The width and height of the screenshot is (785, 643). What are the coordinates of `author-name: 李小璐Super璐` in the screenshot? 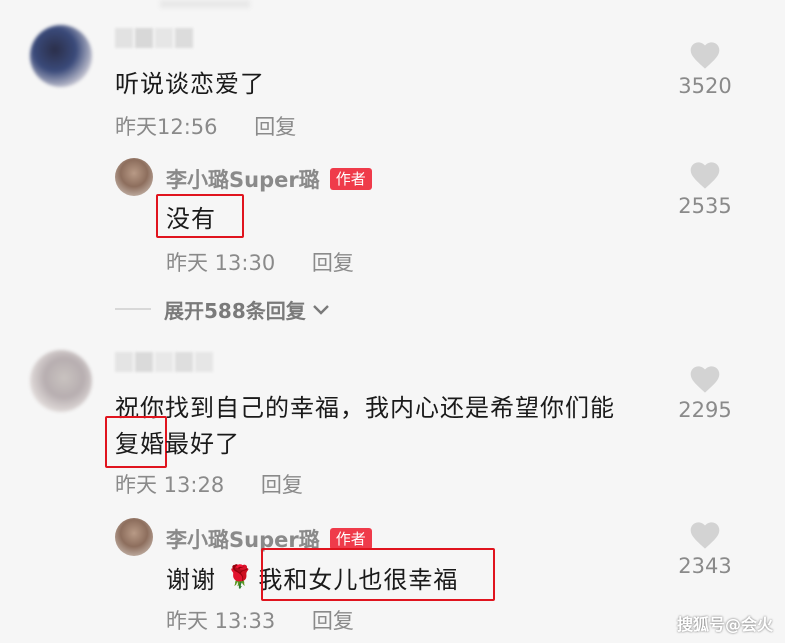 It's located at (243, 179).